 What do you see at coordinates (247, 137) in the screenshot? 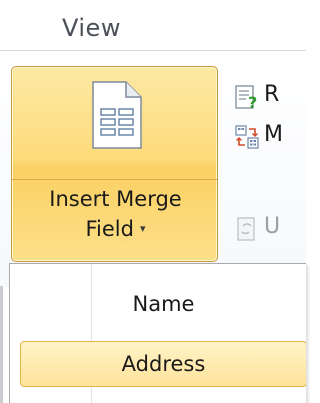
I see `match-fields-icon` at bounding box center [247, 137].